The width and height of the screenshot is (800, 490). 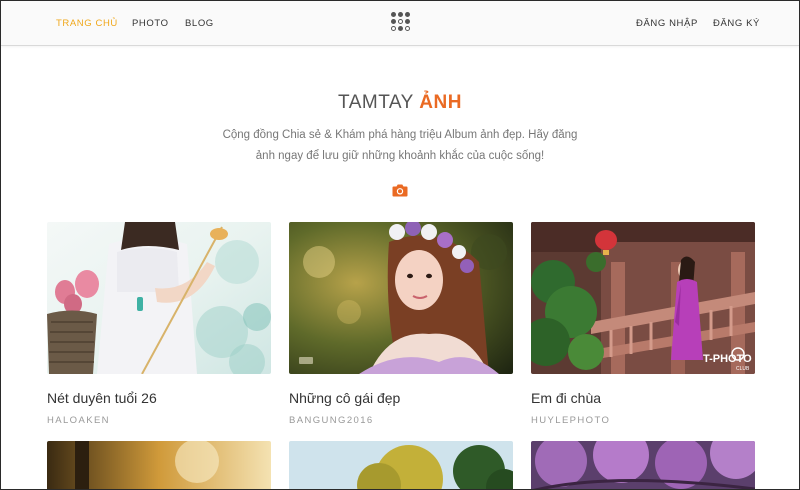 What do you see at coordinates (376, 102) in the screenshot?
I see `hero-title-part1: TAMTAY` at bounding box center [376, 102].